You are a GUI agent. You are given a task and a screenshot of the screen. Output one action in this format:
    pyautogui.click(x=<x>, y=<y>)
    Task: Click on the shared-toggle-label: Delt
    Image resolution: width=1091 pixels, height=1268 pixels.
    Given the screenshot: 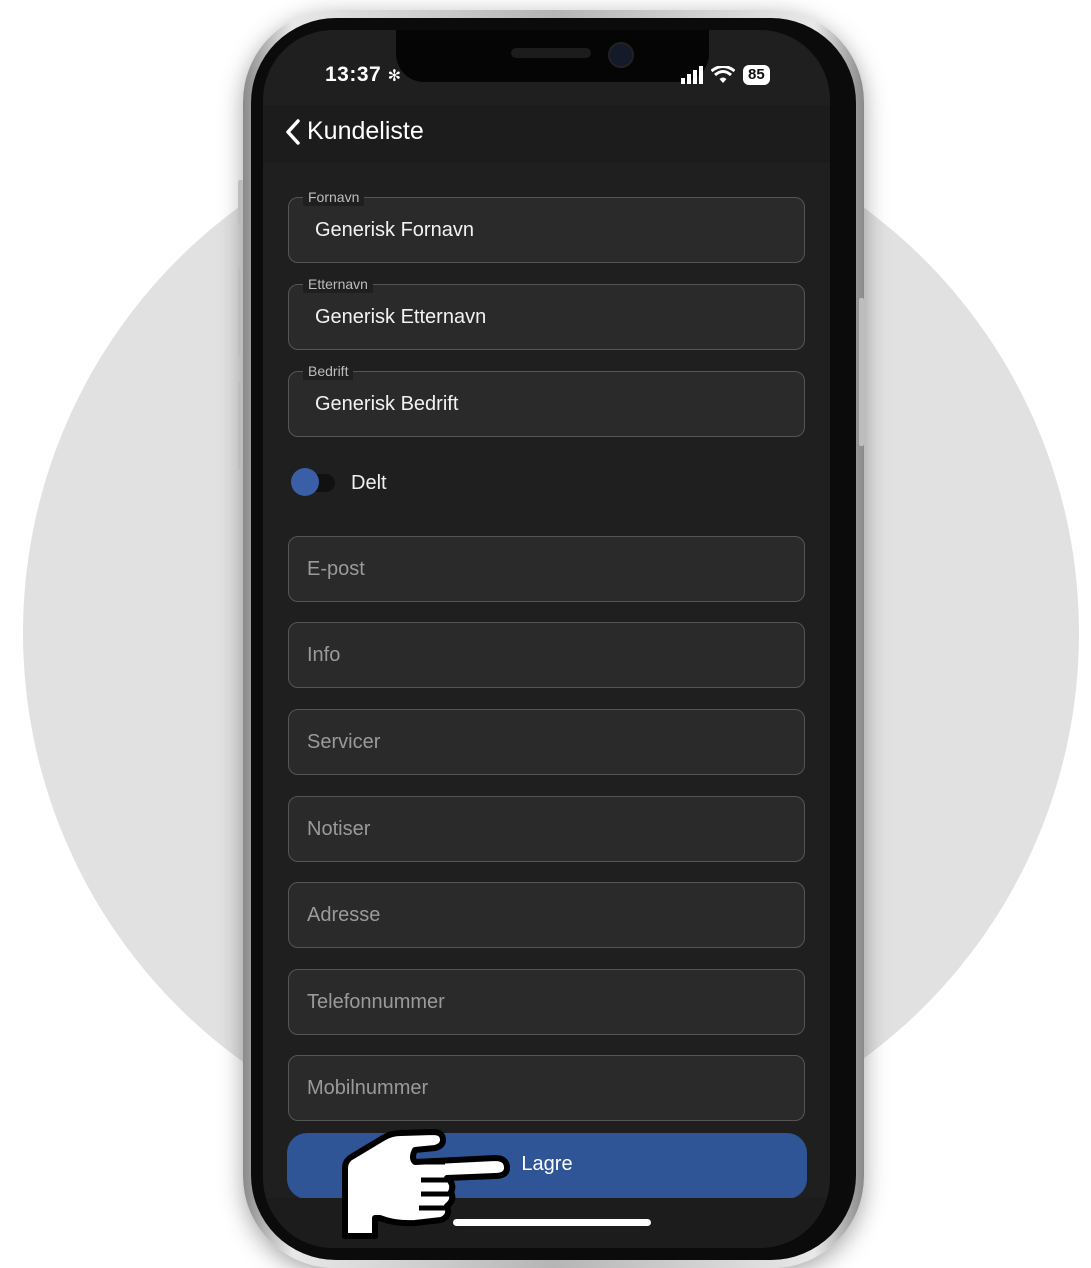 What is the action you would take?
    pyautogui.click(x=369, y=483)
    